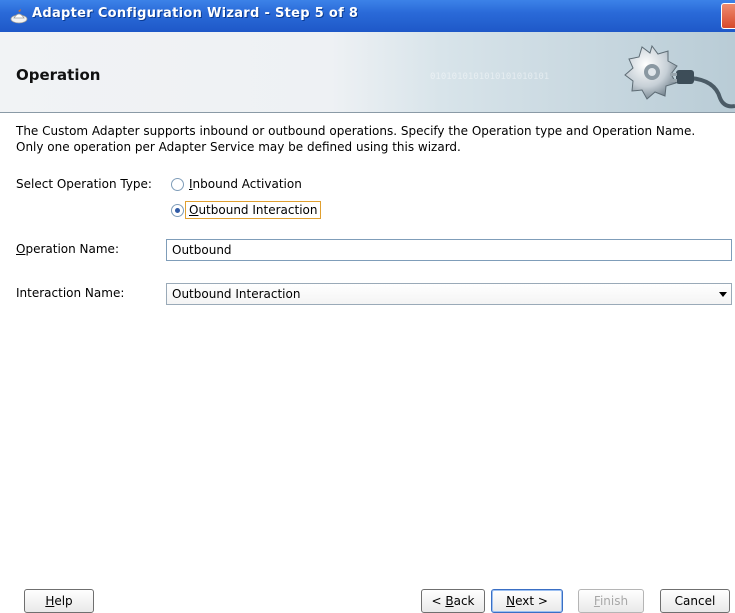 This screenshot has height=613, width=735. Describe the element at coordinates (177, 210) in the screenshot. I see `radio-button-checked` at that location.